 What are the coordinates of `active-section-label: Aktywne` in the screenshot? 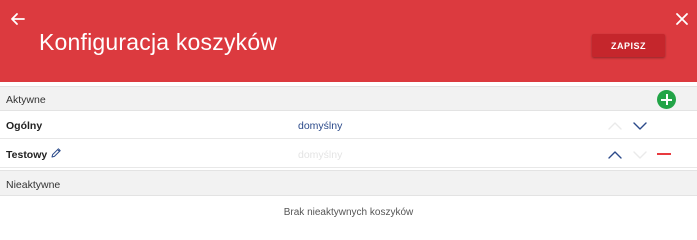 It's located at (26, 100).